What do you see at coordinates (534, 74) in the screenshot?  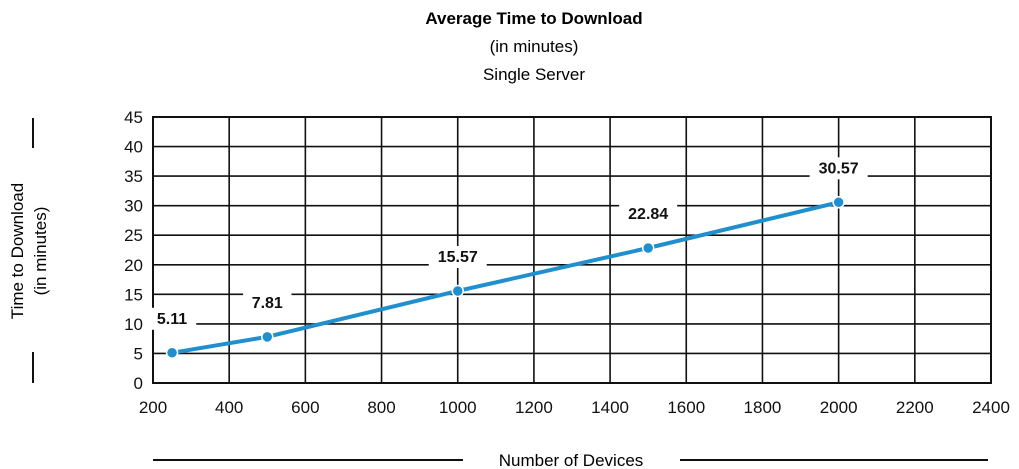 I see `chart-subtitle-2: Single Server` at bounding box center [534, 74].